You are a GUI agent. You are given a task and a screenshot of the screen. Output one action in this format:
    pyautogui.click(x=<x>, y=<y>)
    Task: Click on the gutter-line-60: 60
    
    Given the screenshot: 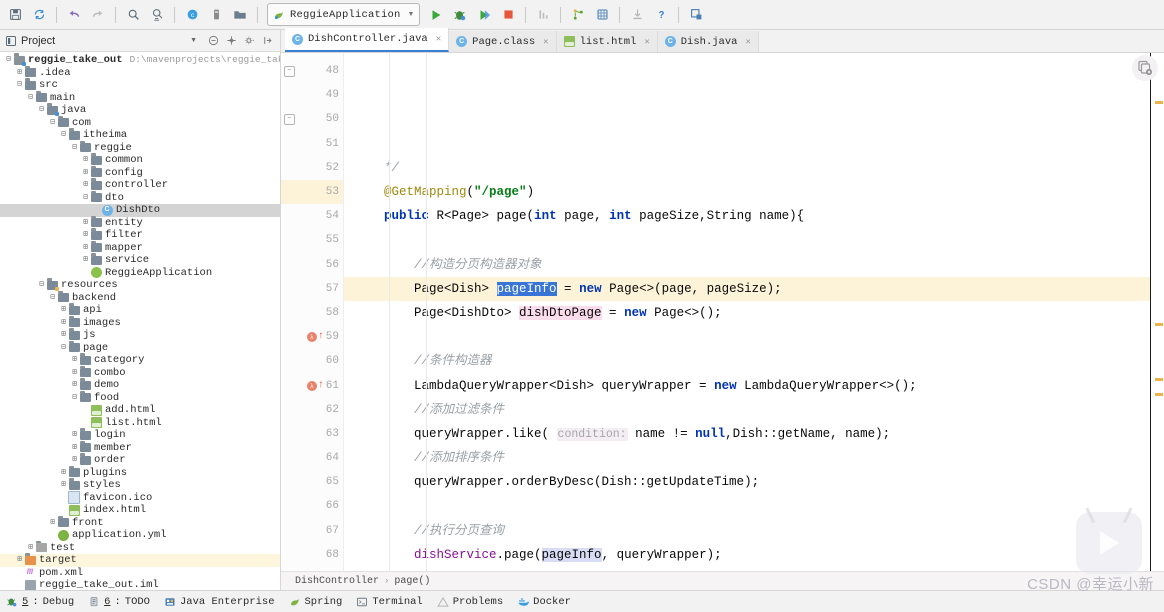 What is the action you would take?
    pyautogui.click(x=312, y=361)
    